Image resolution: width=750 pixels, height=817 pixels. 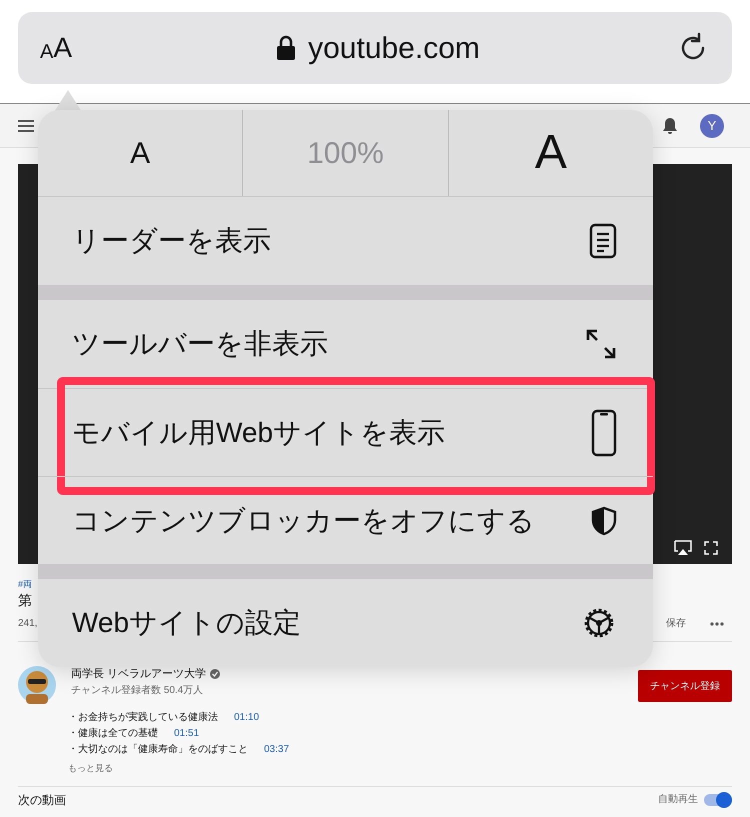 What do you see at coordinates (37, 685) in the screenshot?
I see `channel-avatar` at bounding box center [37, 685].